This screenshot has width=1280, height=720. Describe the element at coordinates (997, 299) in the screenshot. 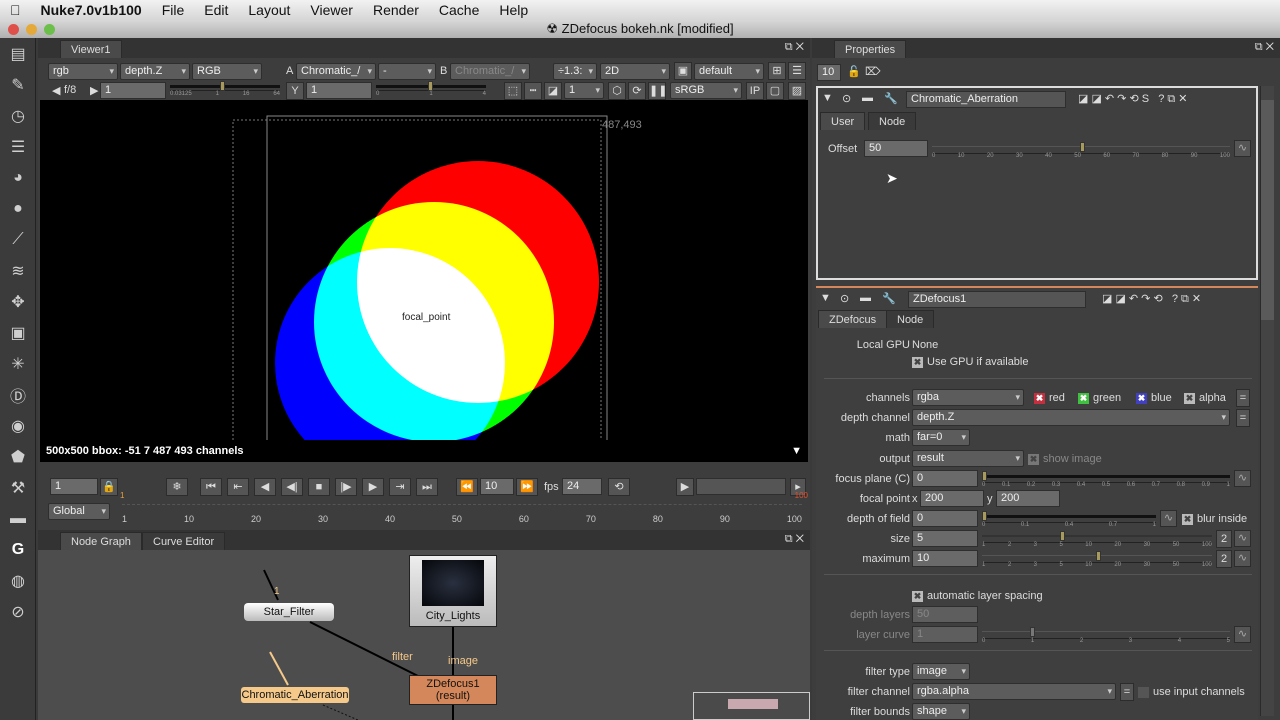

I see `node-name-field: ZDefocus1` at that location.